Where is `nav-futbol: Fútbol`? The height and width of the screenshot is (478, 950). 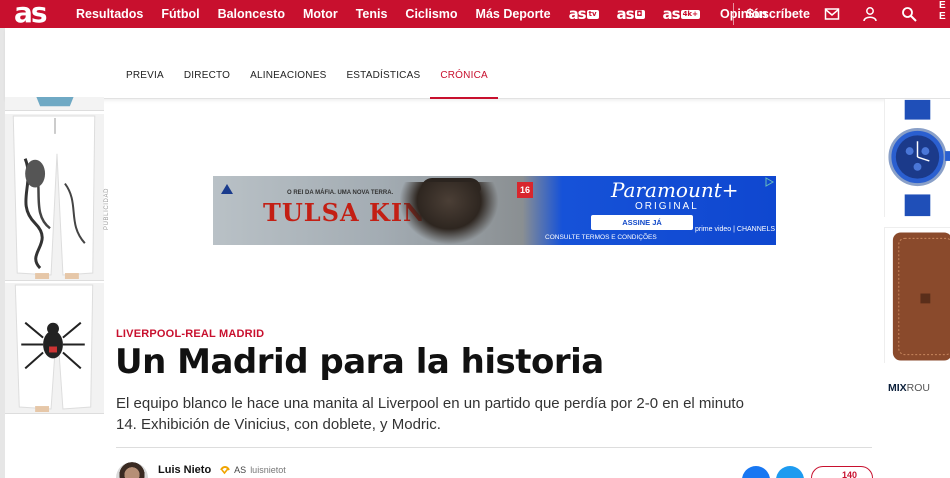 nav-futbol: Fútbol is located at coordinates (180, 14).